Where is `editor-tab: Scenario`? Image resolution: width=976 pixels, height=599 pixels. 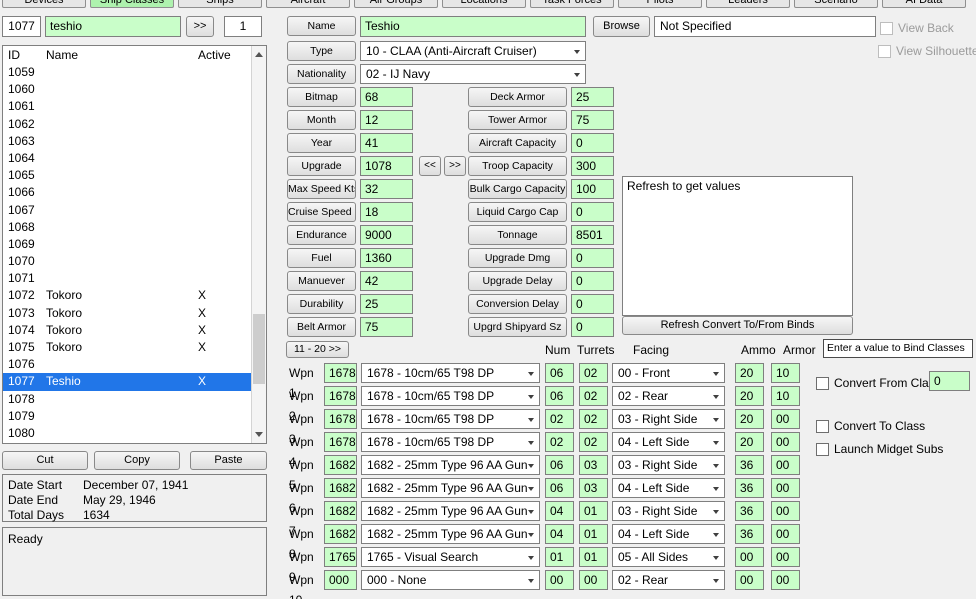 editor-tab: Scenario is located at coordinates (836, 4).